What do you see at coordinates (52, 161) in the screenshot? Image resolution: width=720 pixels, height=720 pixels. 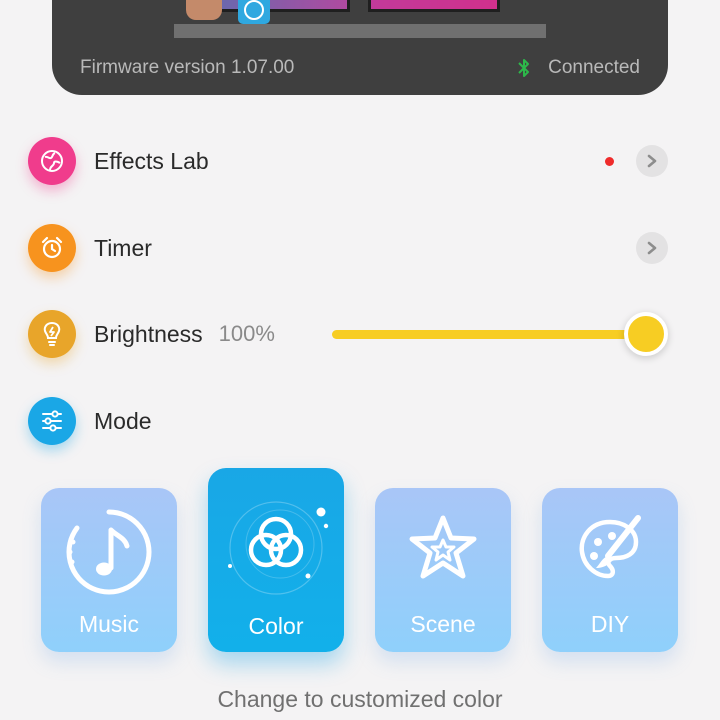 I see `globe-icon` at bounding box center [52, 161].